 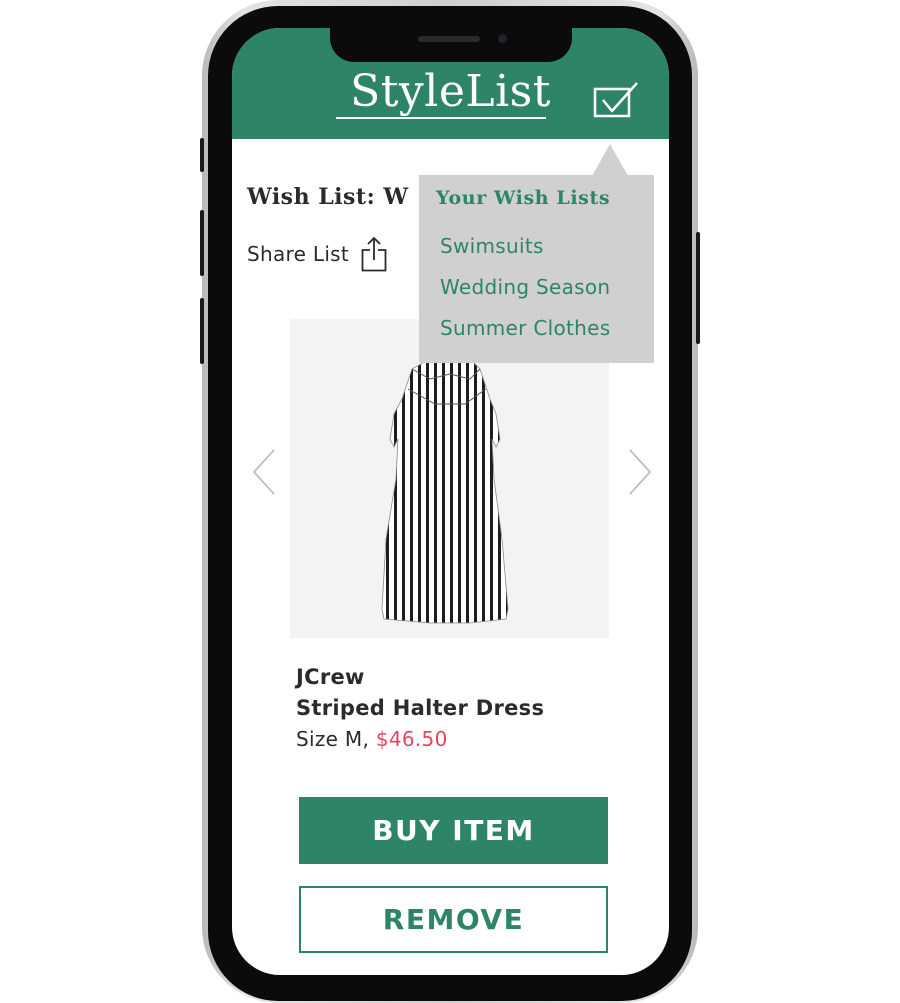 What do you see at coordinates (502, 38) in the screenshot?
I see `front-camera` at bounding box center [502, 38].